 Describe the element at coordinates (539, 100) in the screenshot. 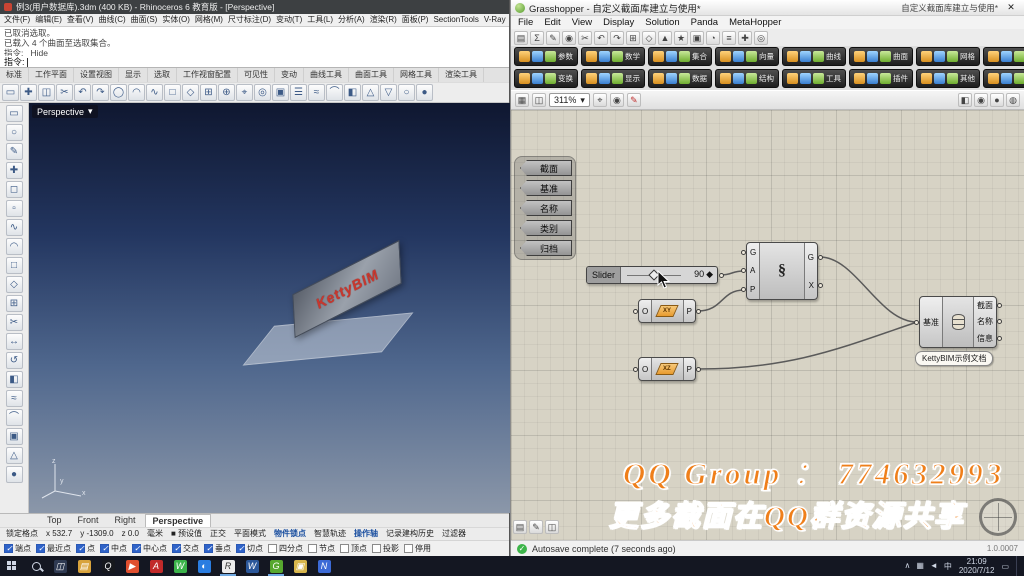

I see `save-view-icon: ◫` at that location.